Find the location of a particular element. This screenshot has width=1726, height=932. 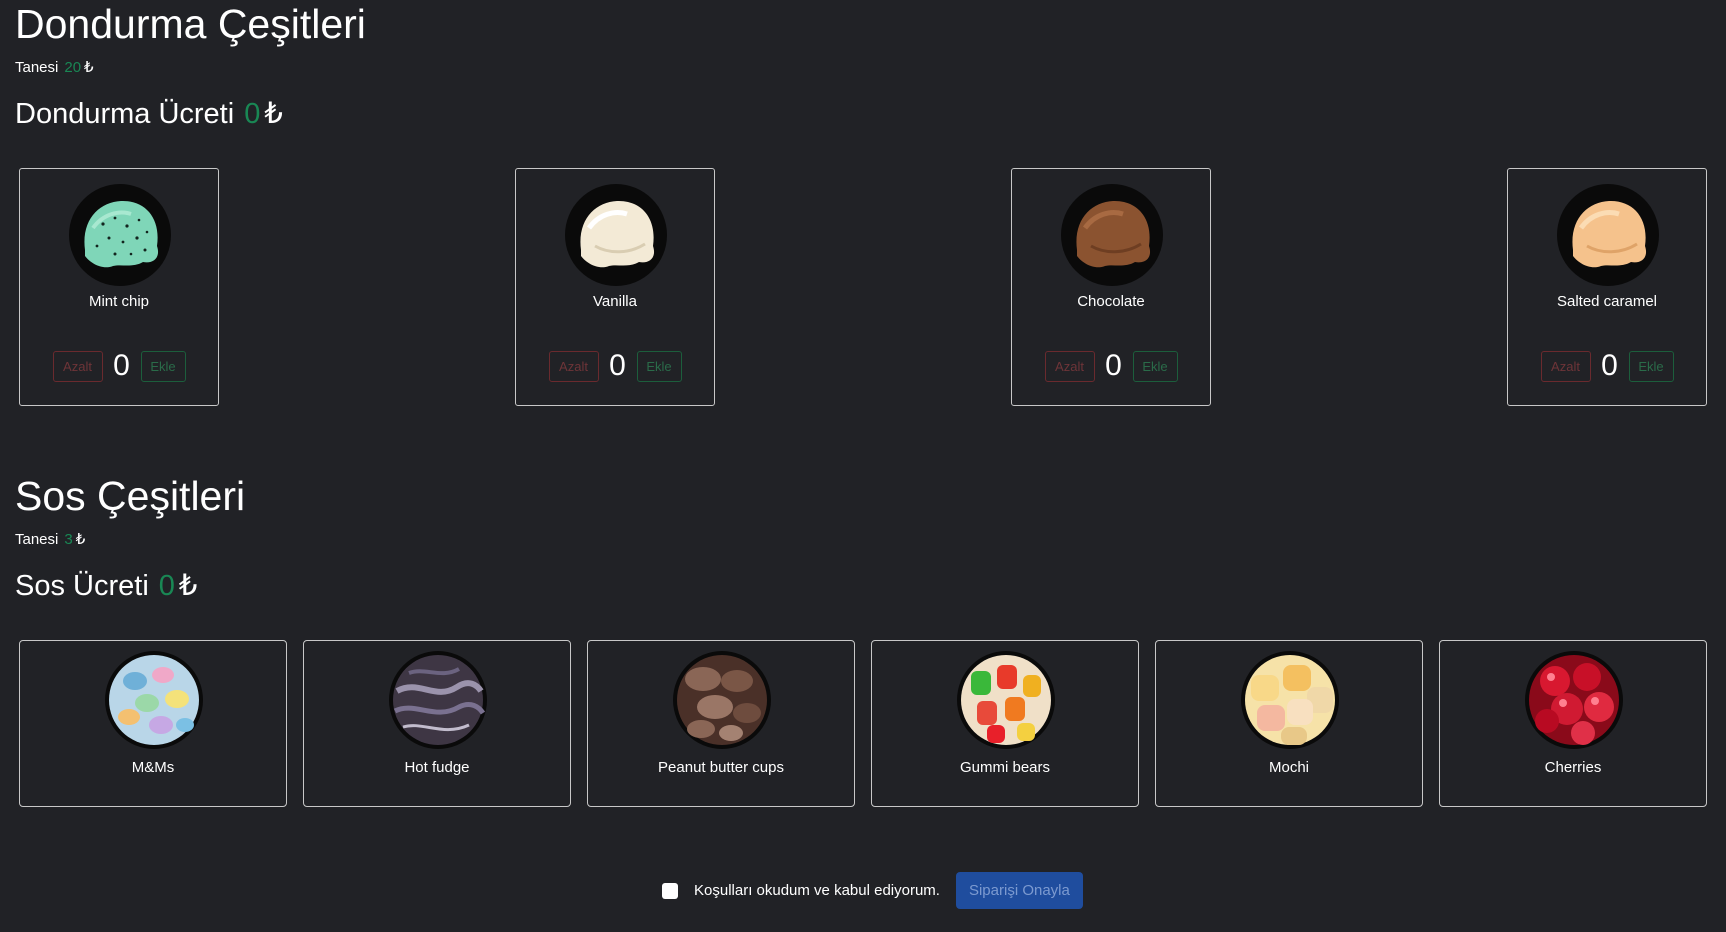

terms-label: Koşulları okudum ve kabul ediyorum. is located at coordinates (817, 890).